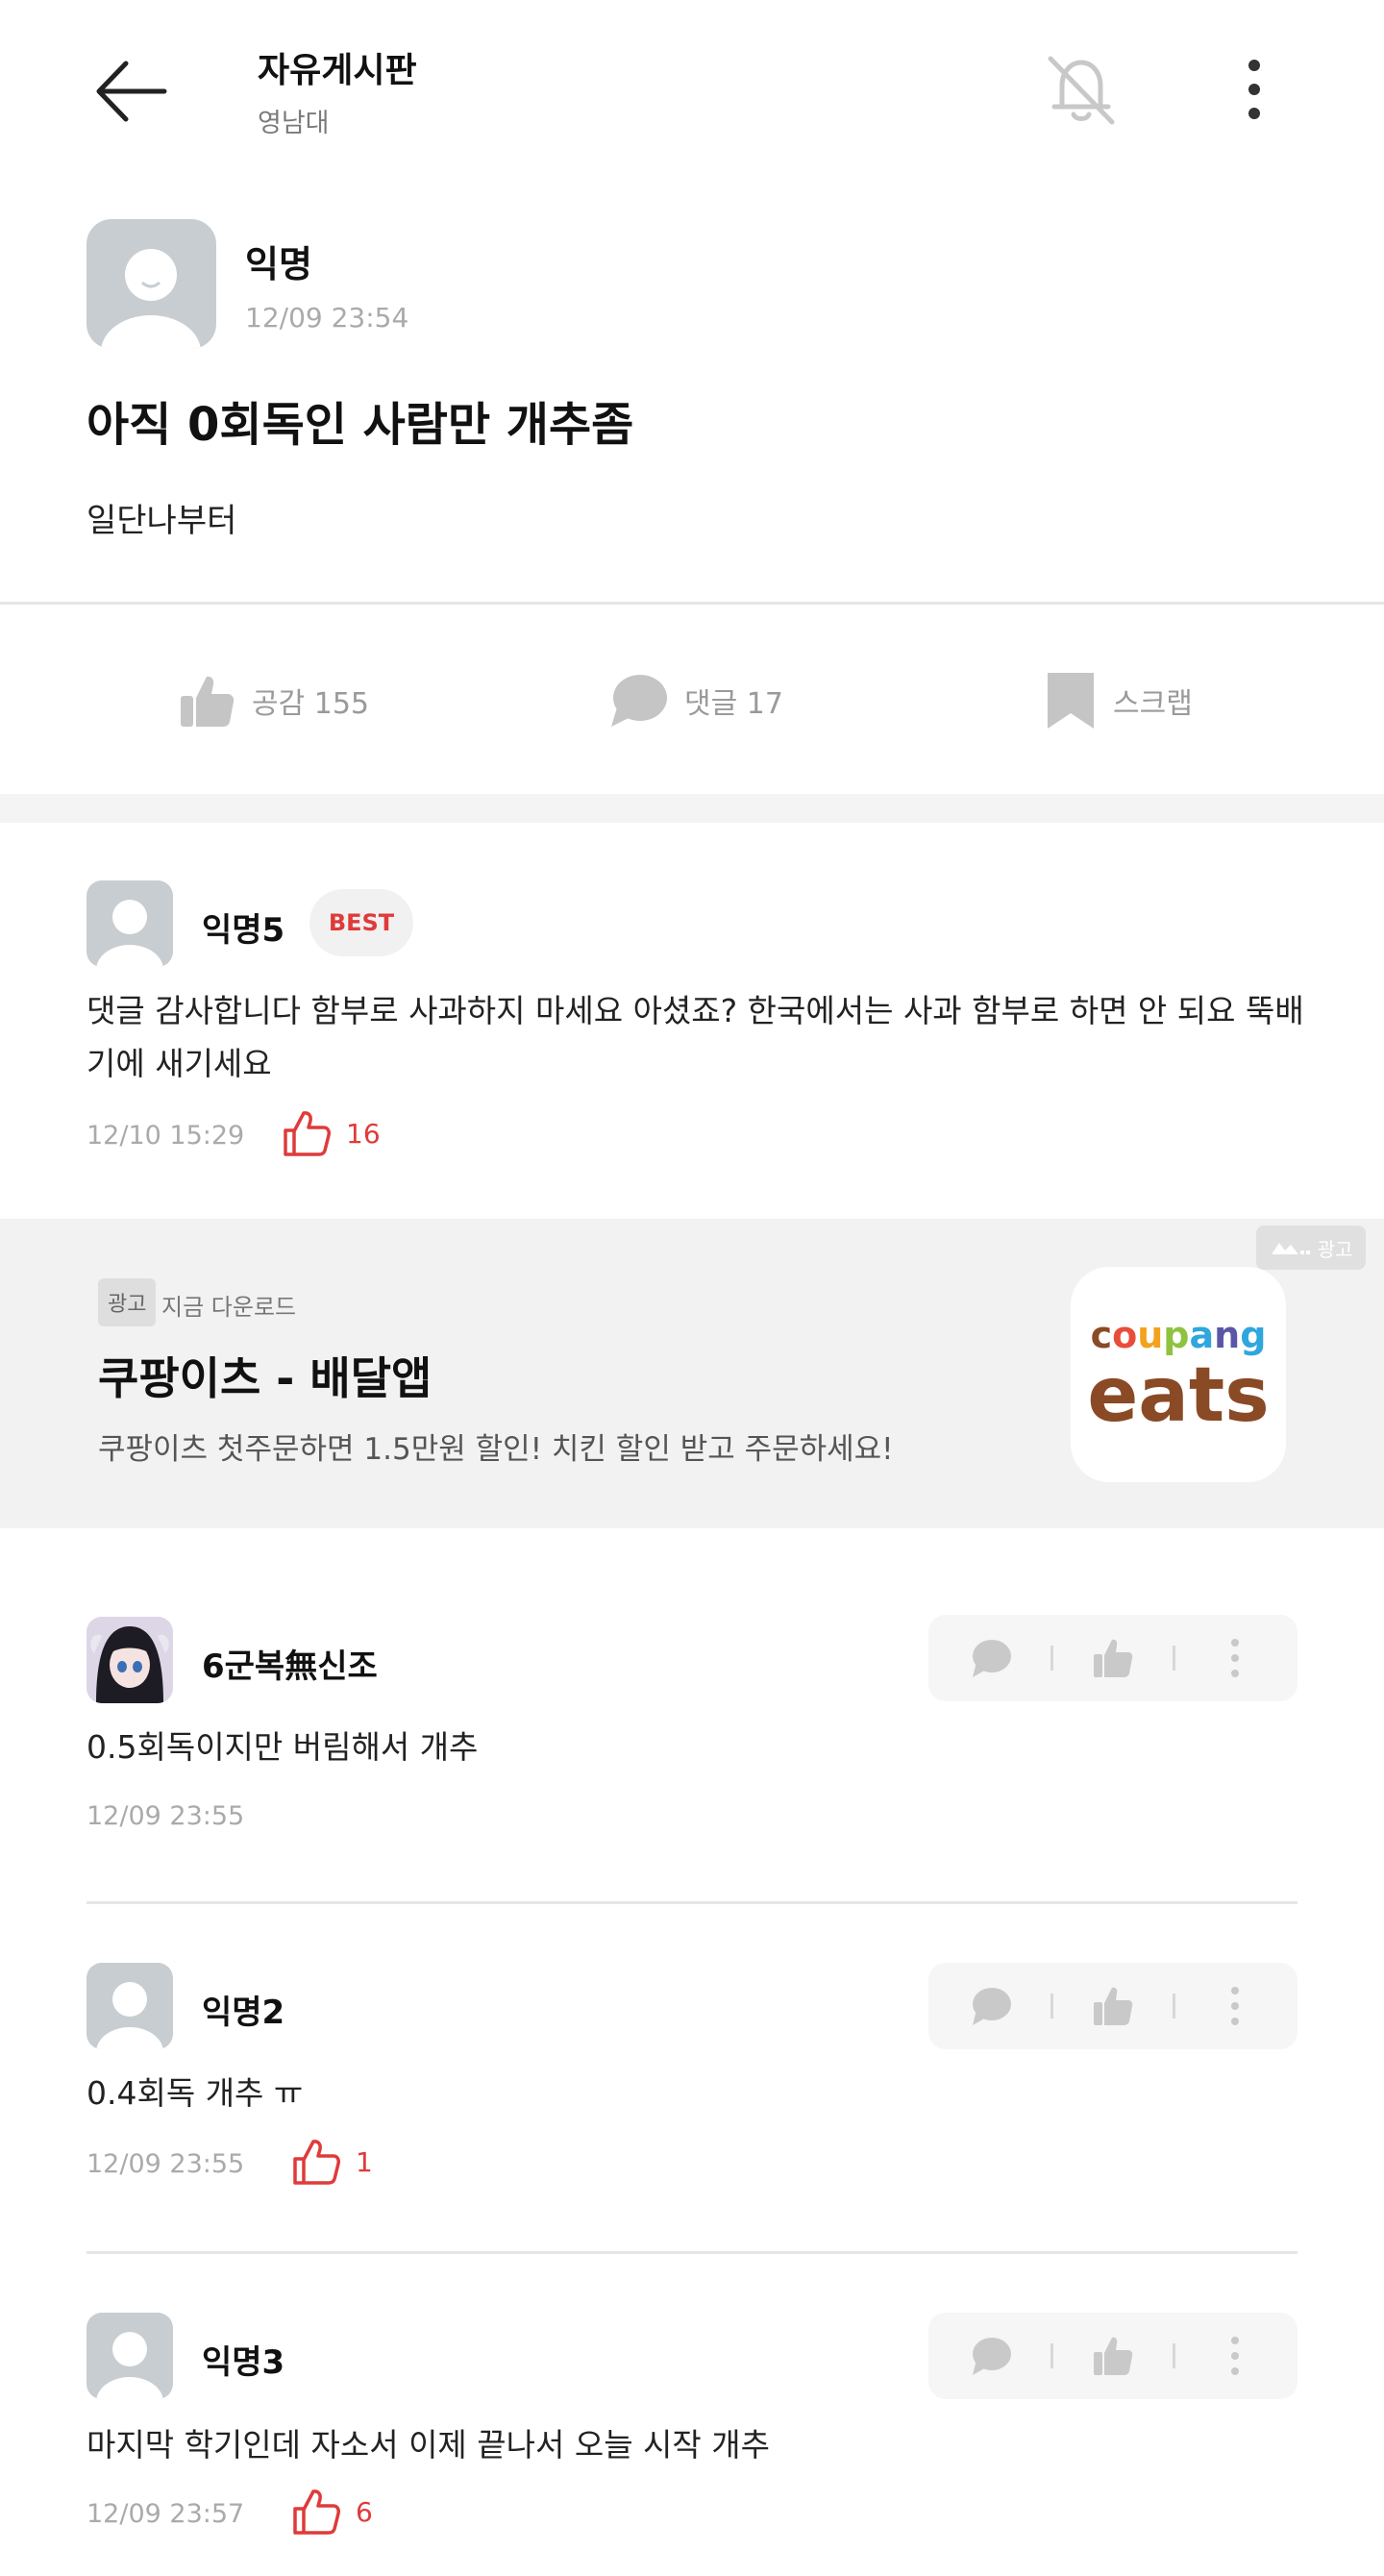  Describe the element at coordinates (364, 2511) in the screenshot. I see `comment-like-count: 6` at that location.